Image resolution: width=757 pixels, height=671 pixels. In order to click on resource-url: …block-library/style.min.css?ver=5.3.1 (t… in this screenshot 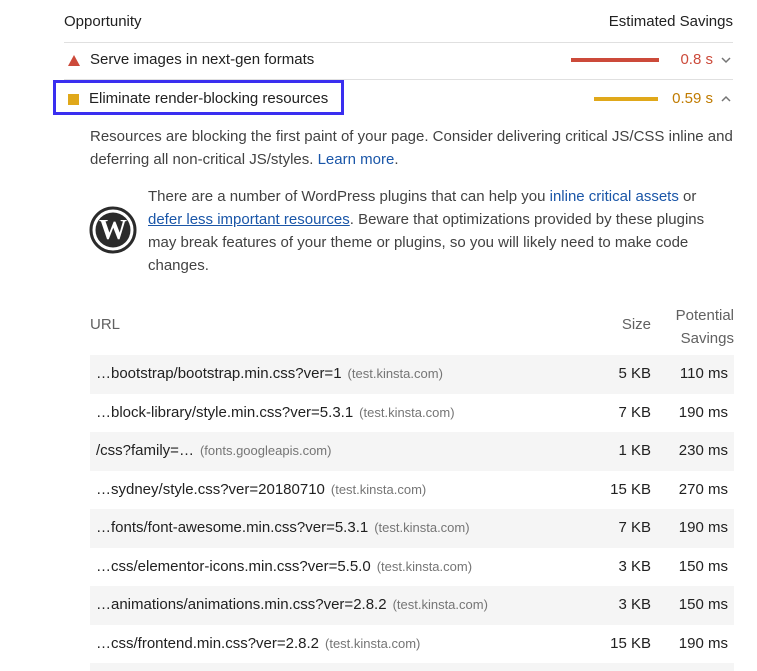, I will do `click(275, 412)`.